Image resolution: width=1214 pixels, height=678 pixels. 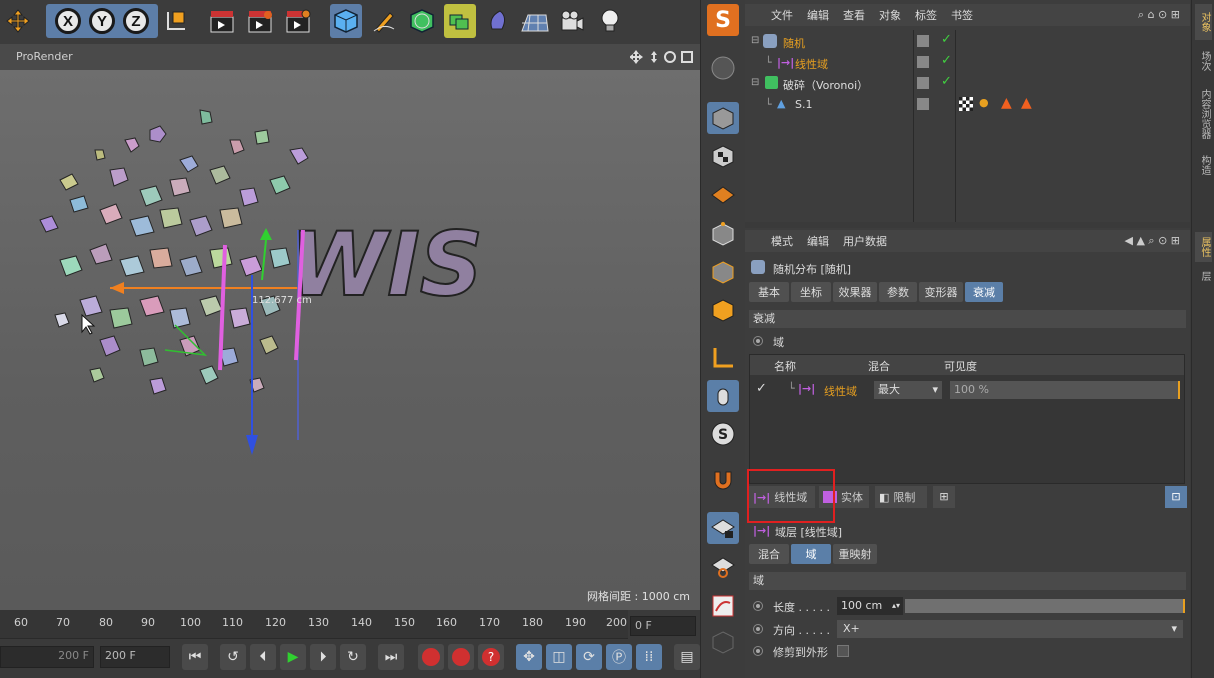 What do you see at coordinates (260, 21) in the screenshot?
I see `render-picture-viewer-button` at bounding box center [260, 21].